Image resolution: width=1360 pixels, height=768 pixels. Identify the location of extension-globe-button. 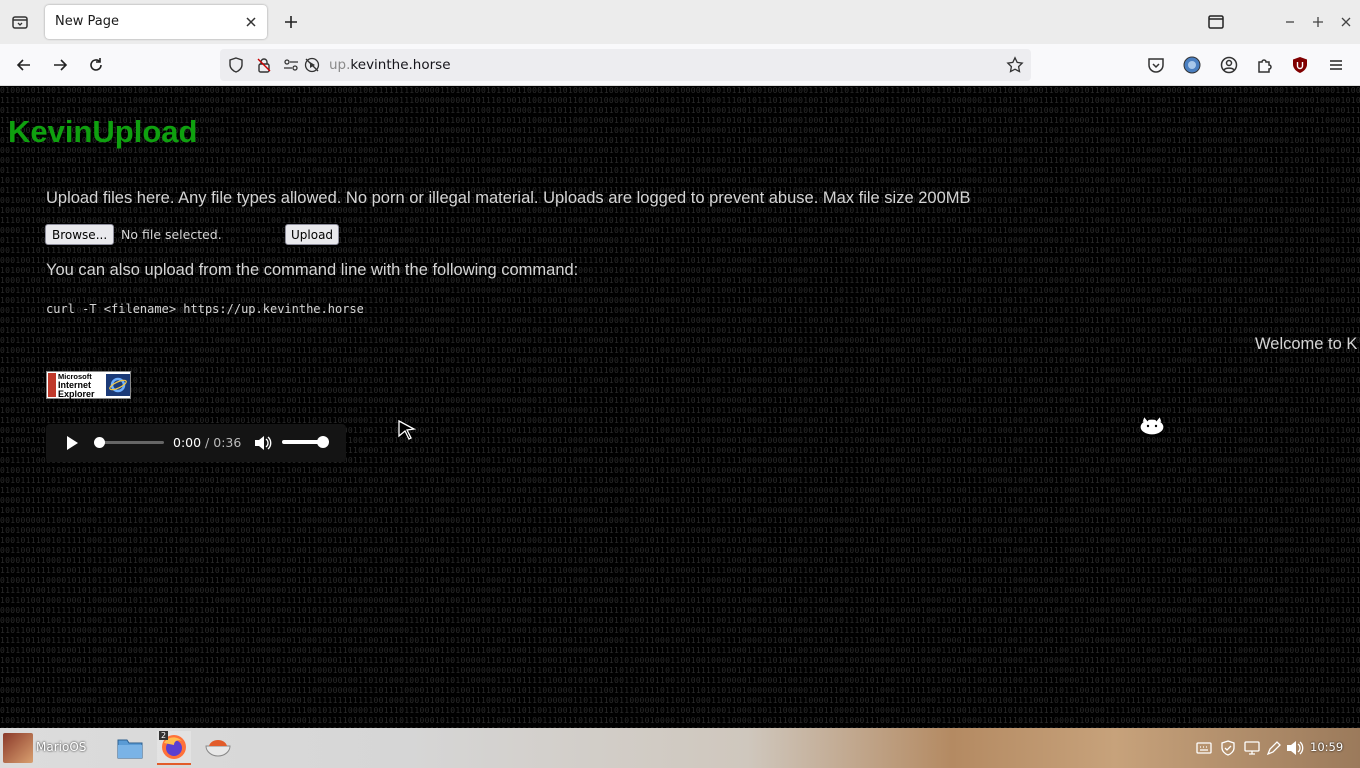
(1192, 65).